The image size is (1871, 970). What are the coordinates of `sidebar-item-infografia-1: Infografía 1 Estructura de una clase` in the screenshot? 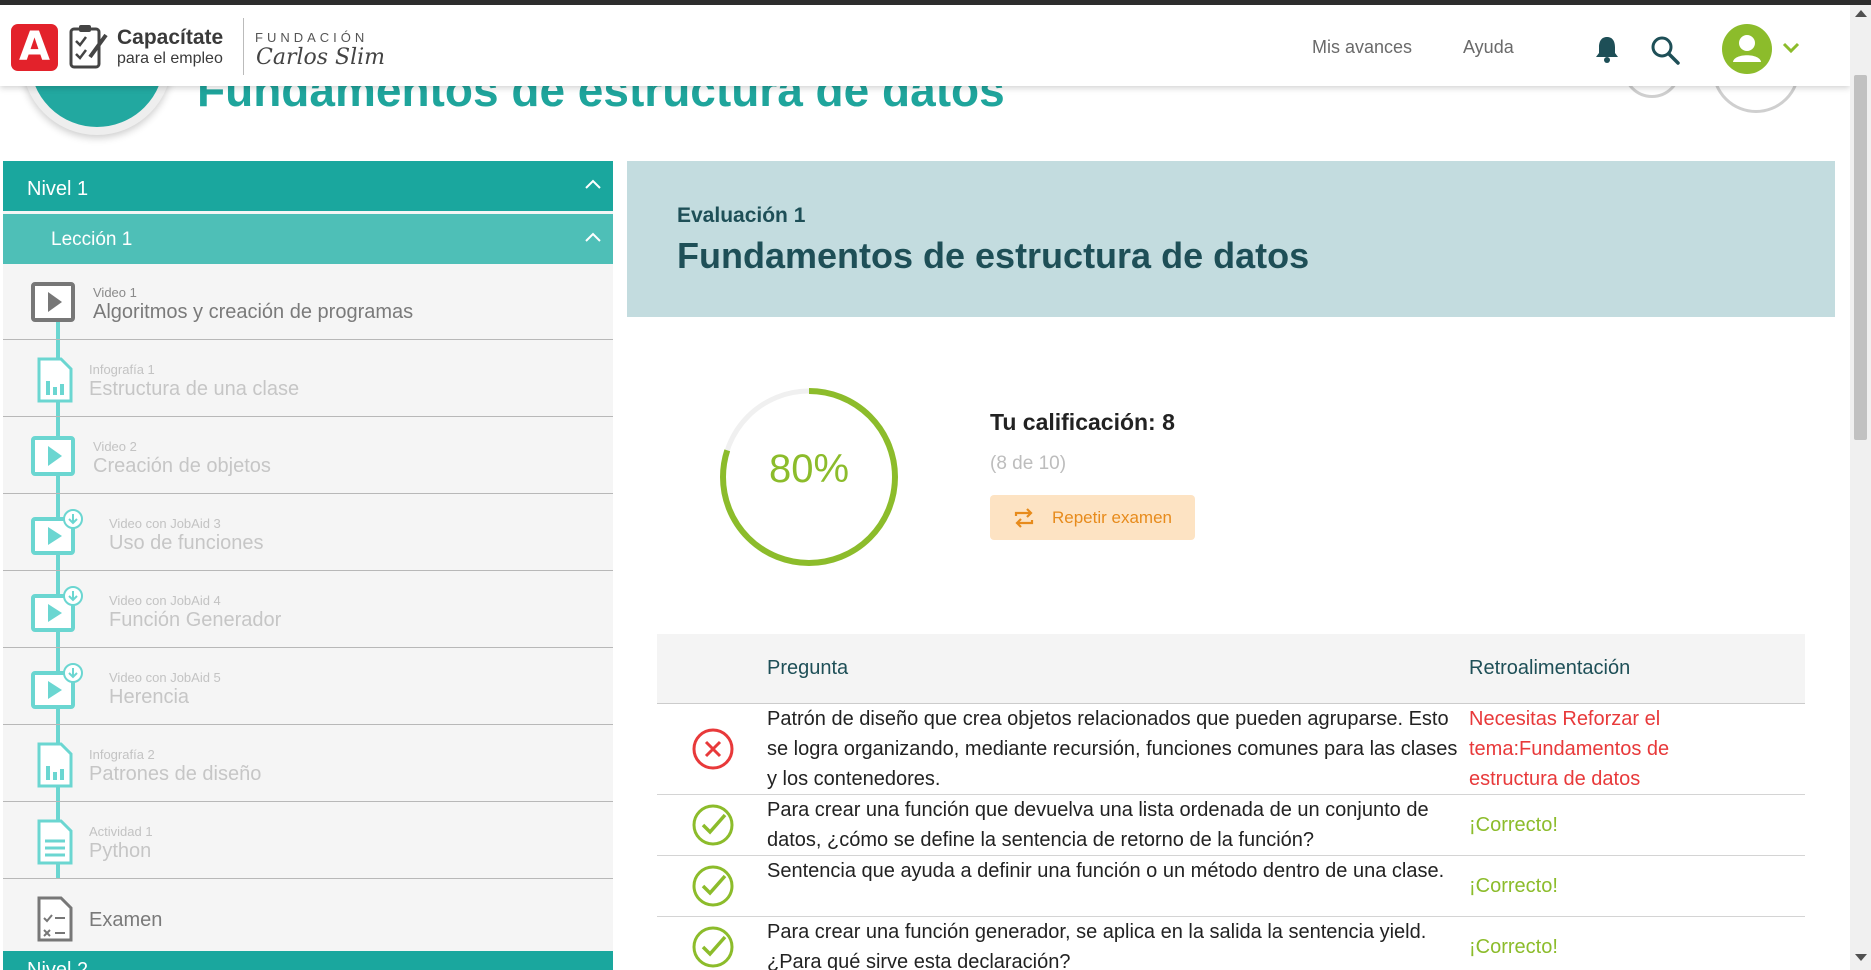 It's located at (308, 379).